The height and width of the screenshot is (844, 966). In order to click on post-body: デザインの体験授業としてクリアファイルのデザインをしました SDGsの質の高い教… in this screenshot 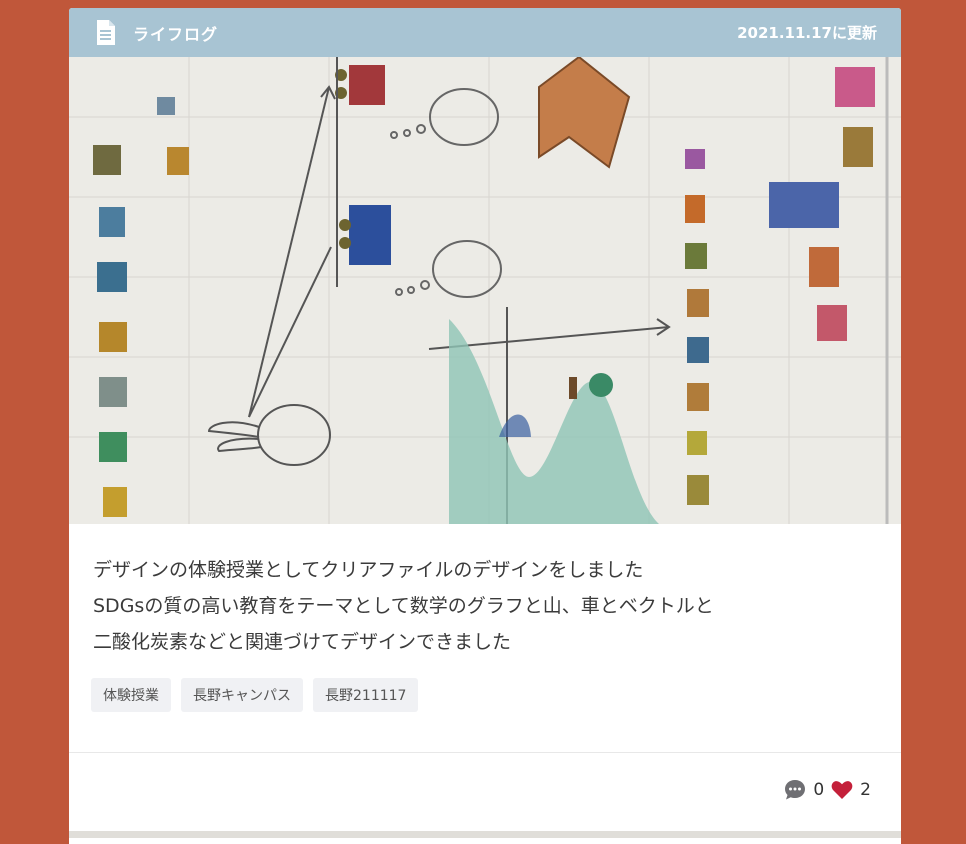, I will do `click(485, 592)`.